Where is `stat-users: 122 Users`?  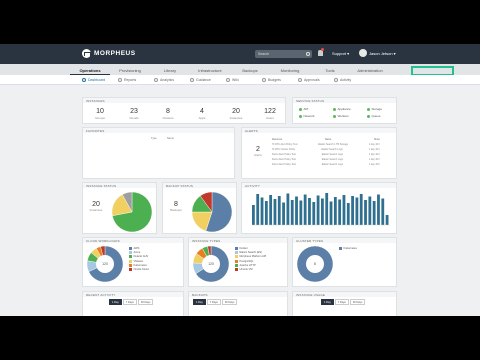
stat-users: 122 Users is located at coordinates (270, 114).